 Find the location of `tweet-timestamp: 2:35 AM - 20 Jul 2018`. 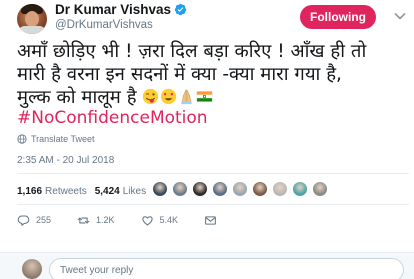

tweet-timestamp: 2:35 AM - 20 Jul 2018 is located at coordinates (65, 160).